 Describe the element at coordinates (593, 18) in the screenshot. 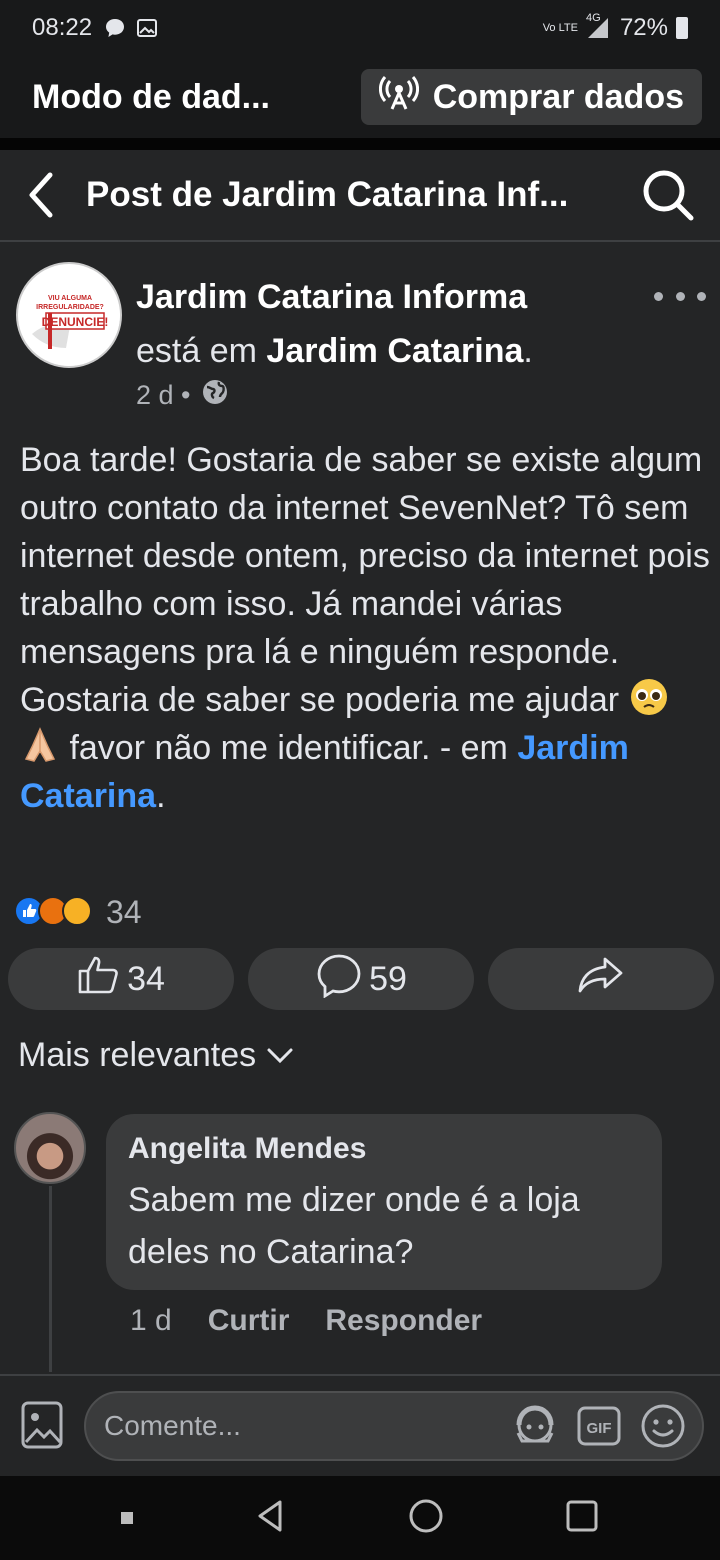

I see `network-type: 4G` at that location.